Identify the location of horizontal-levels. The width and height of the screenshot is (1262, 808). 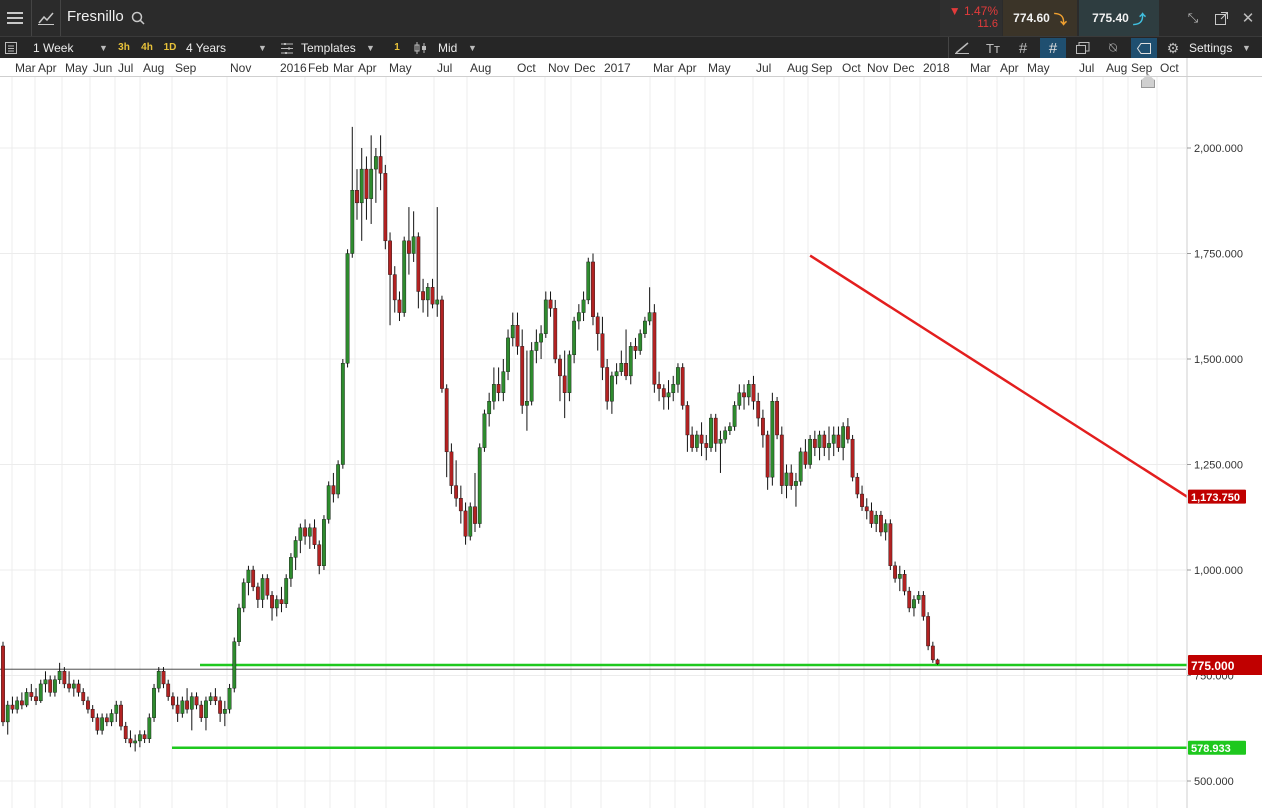
(631, 706).